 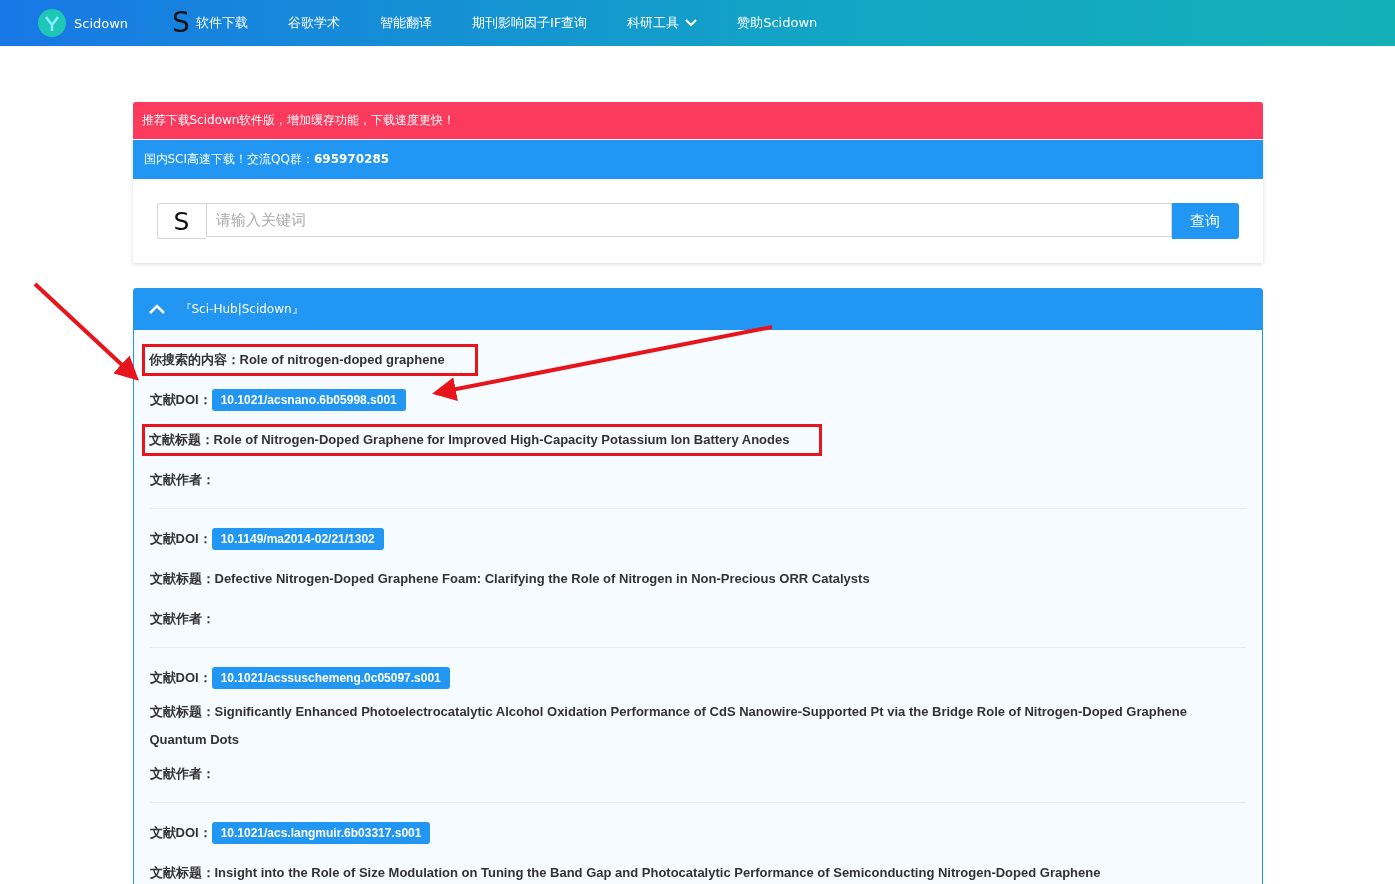 I want to click on card-title: 国内SCI高速下载！交流QQ群：695970285, so click(x=266, y=159).